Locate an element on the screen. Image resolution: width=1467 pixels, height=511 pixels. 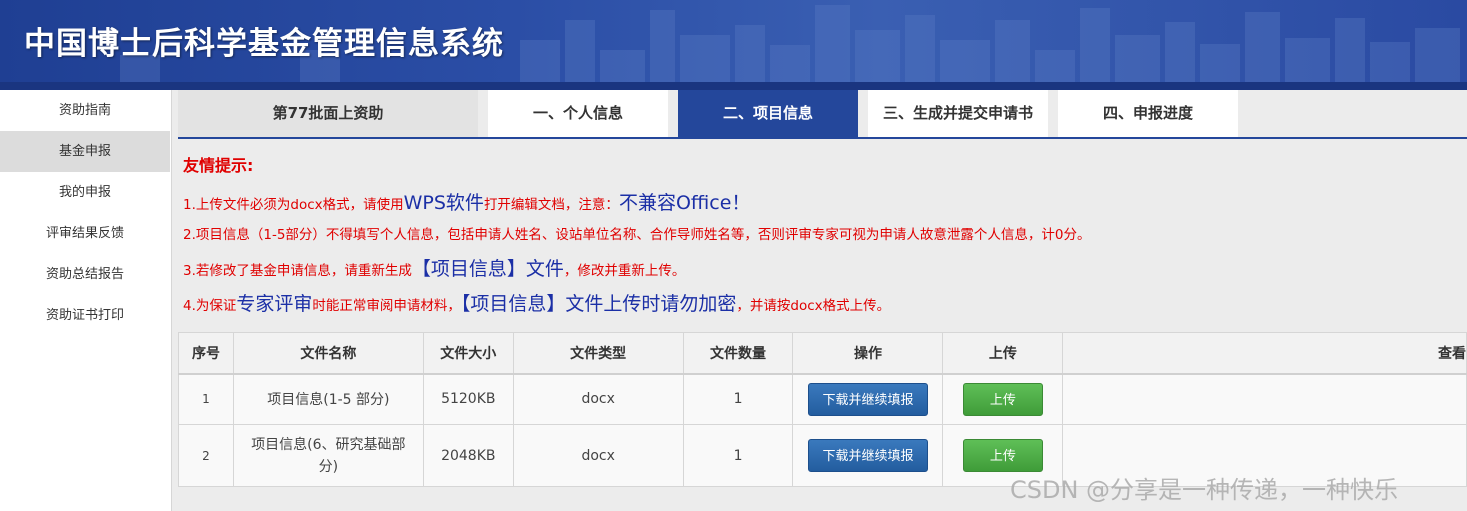
tab-progress: 四、申报进度 is located at coordinates (1148, 113).